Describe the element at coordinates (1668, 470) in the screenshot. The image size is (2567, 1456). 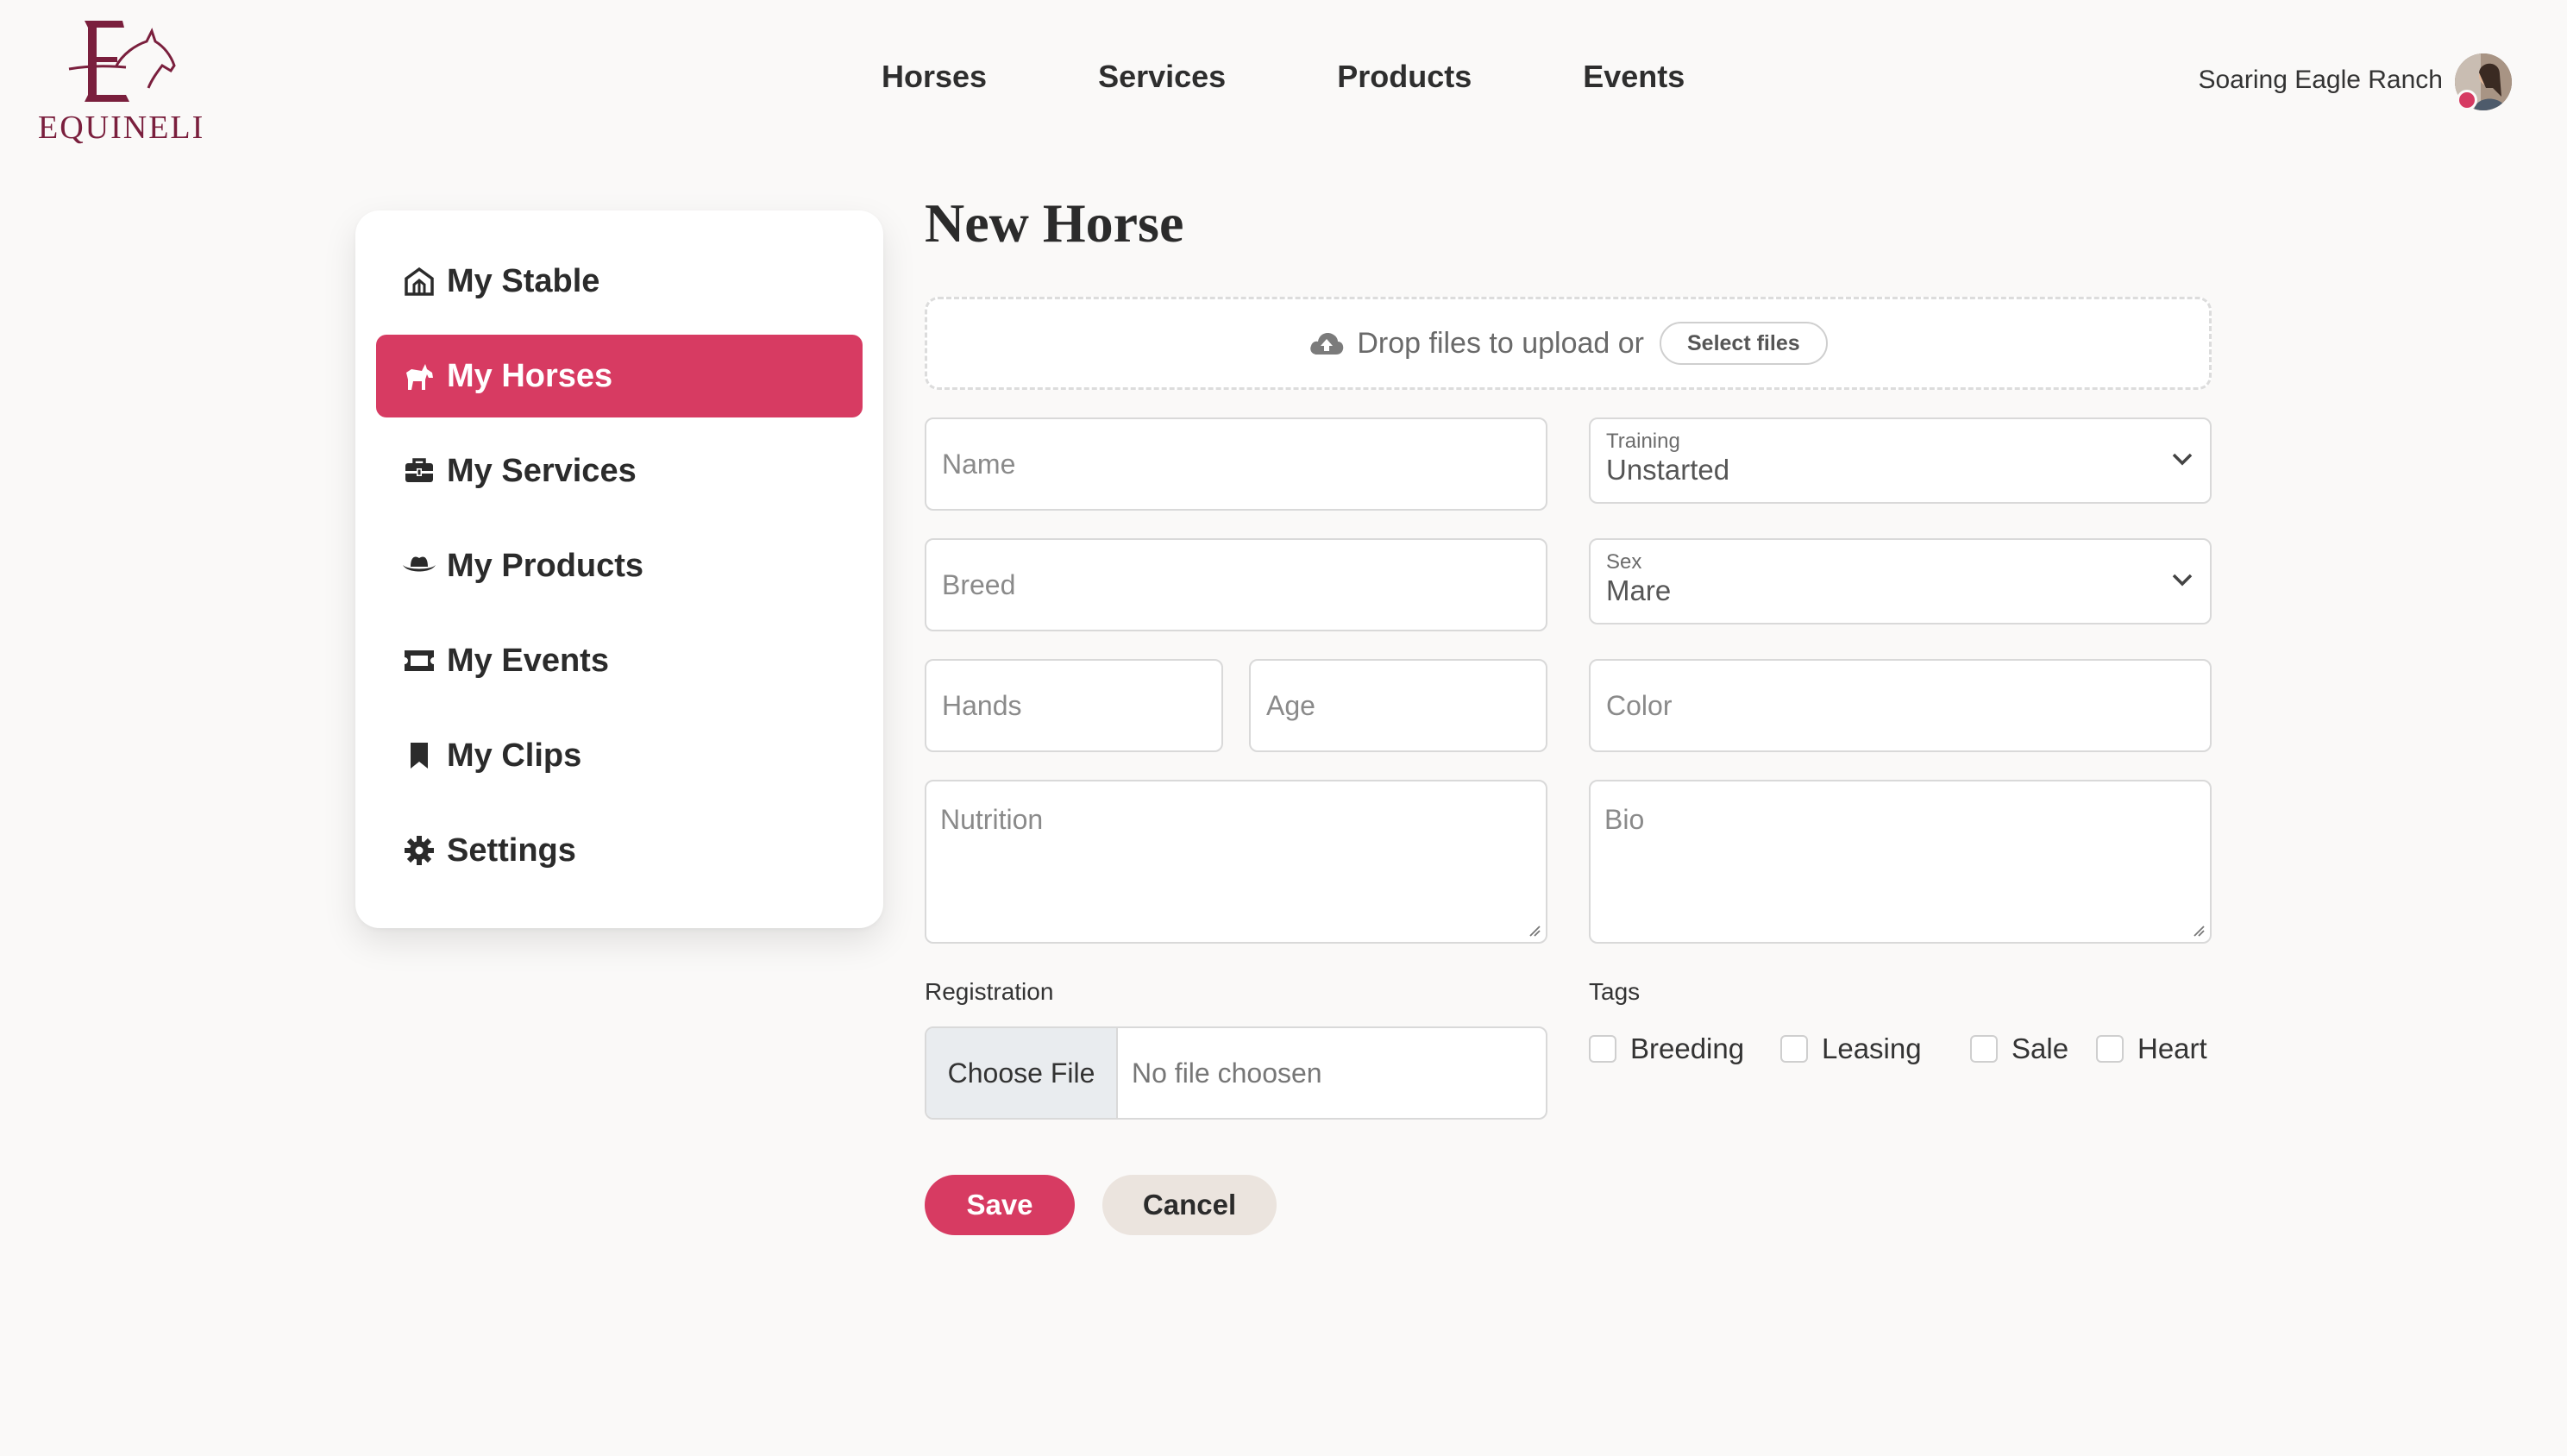
I see `training-value: Unstarted` at that location.